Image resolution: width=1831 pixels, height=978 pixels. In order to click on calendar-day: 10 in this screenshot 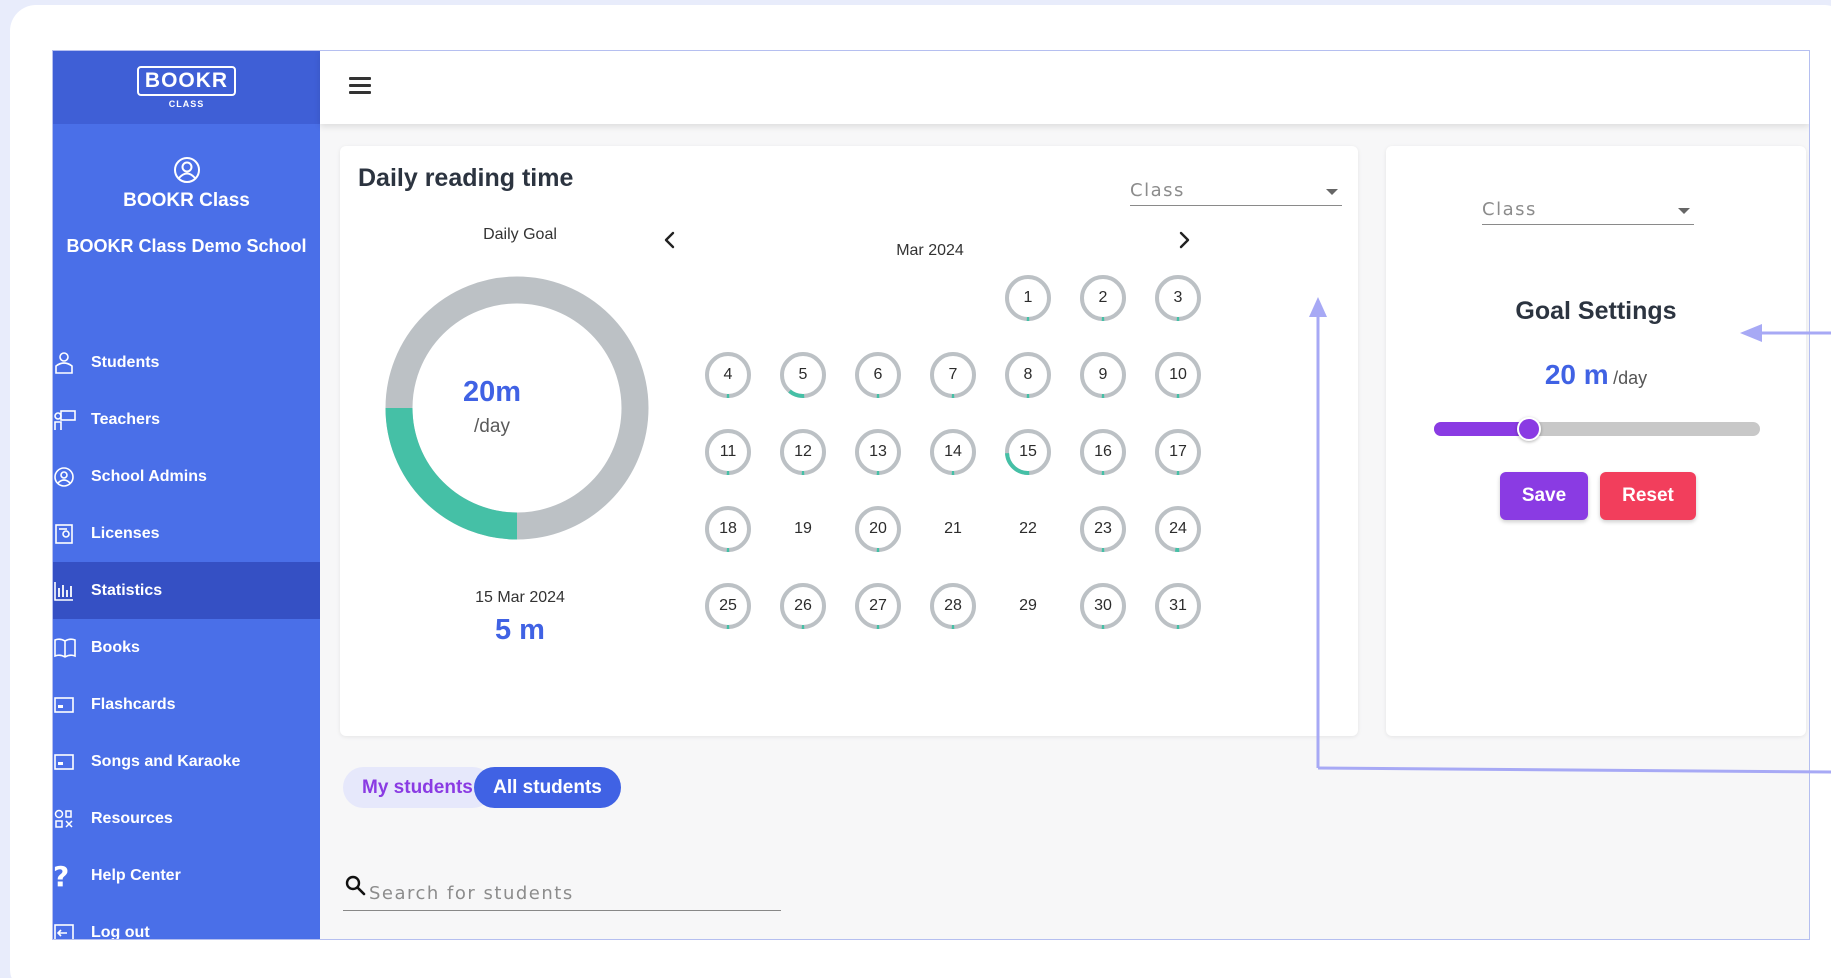, I will do `click(1178, 375)`.